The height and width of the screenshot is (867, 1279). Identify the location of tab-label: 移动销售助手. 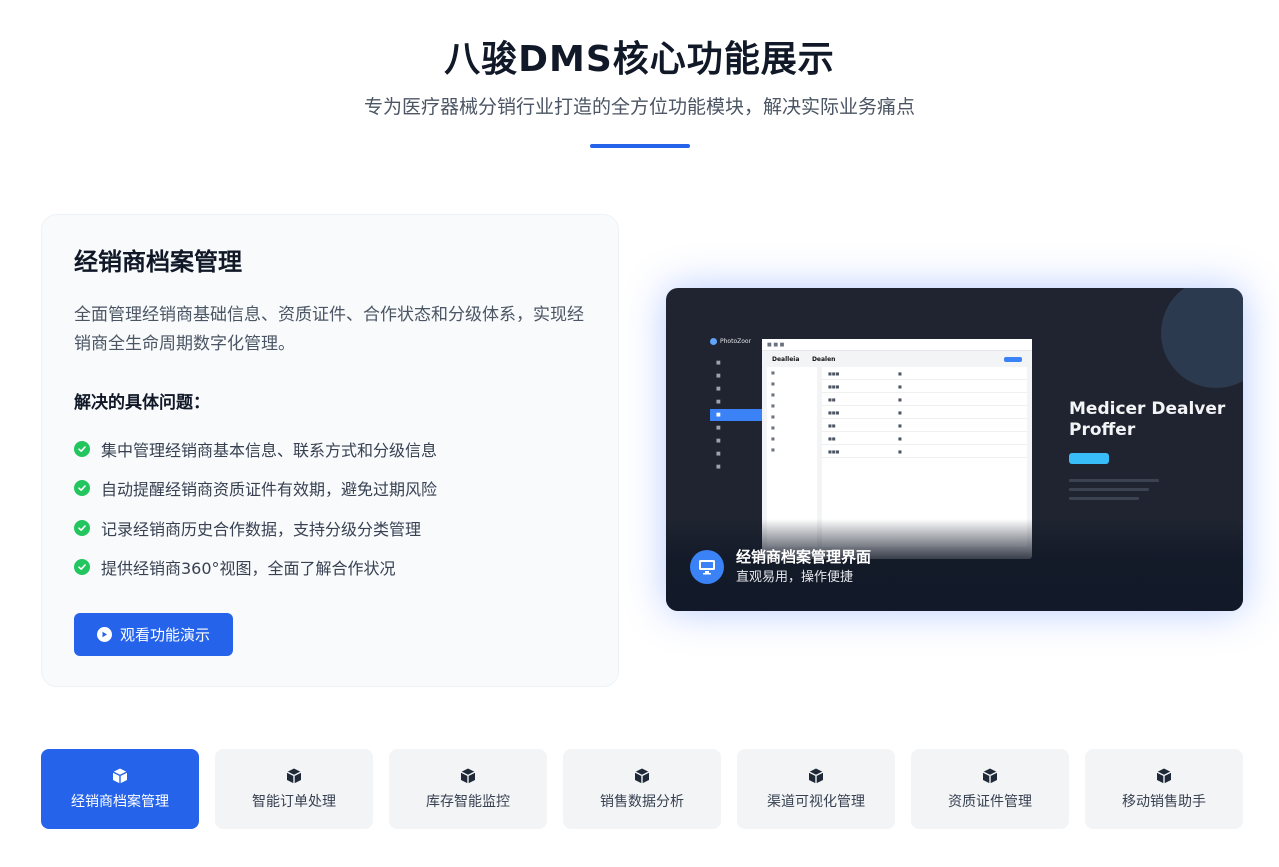
(1164, 802).